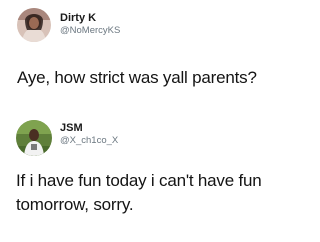 The image size is (320, 242). What do you see at coordinates (71, 128) in the screenshot?
I see `display-name: JSM` at bounding box center [71, 128].